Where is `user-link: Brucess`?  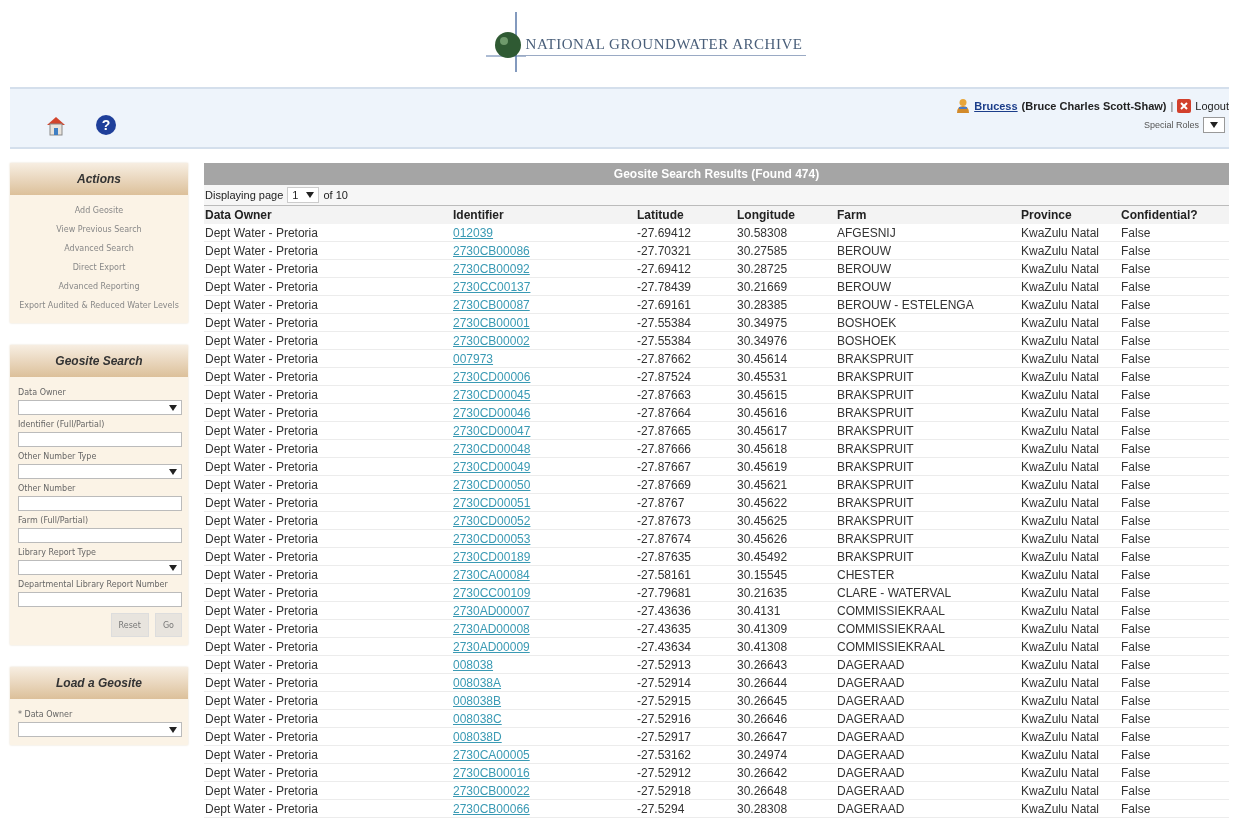
user-link: Brucess is located at coordinates (996, 105).